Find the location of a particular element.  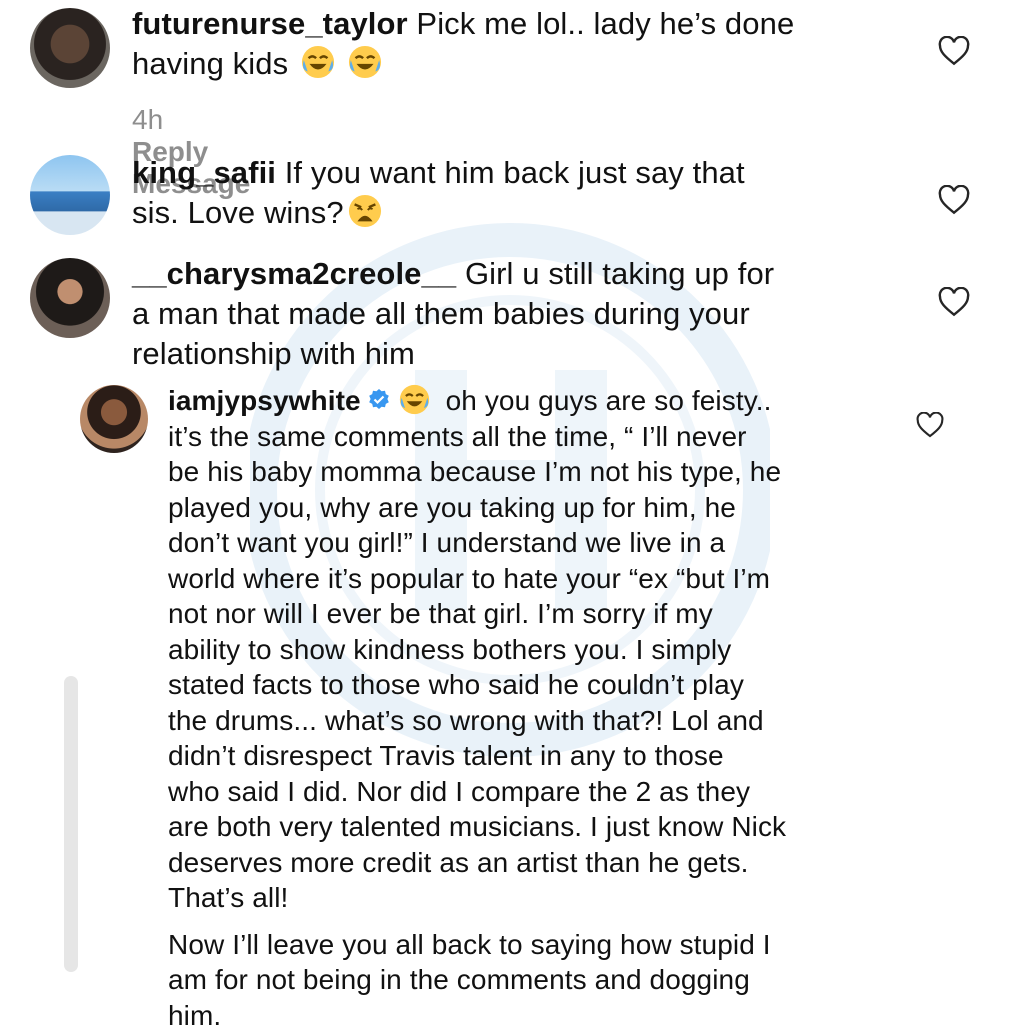

scrollbar is located at coordinates (71, 824).